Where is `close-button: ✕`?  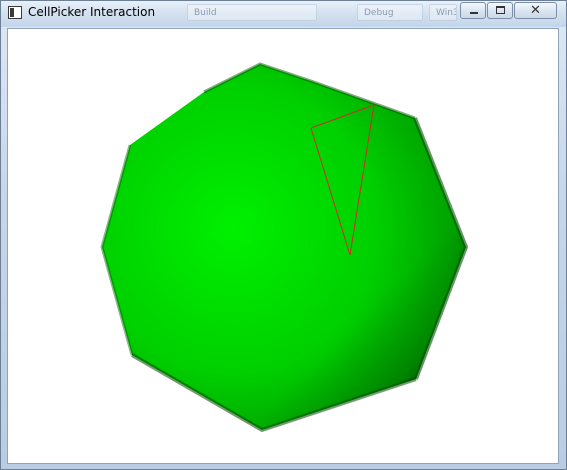 close-button: ✕ is located at coordinates (535, 10).